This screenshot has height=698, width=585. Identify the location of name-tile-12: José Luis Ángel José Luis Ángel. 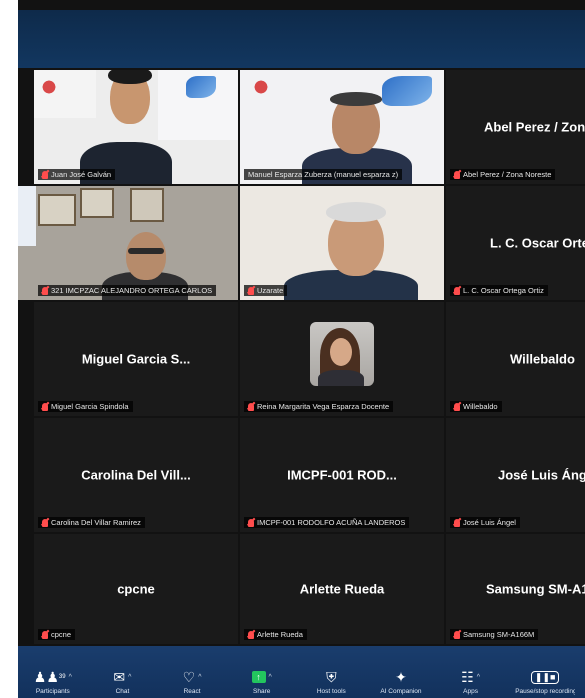
(515, 475).